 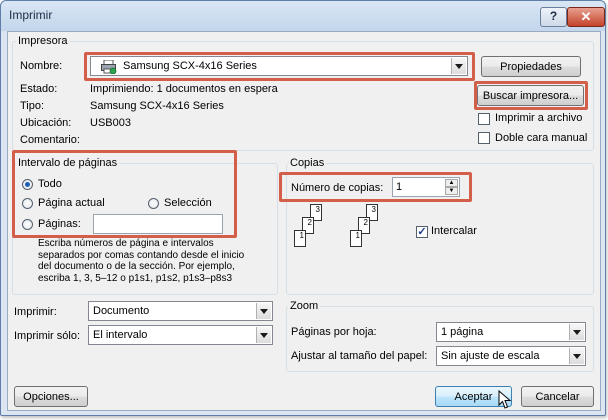 What do you see at coordinates (531, 95) in the screenshot?
I see `highlight-find-printer` at bounding box center [531, 95].